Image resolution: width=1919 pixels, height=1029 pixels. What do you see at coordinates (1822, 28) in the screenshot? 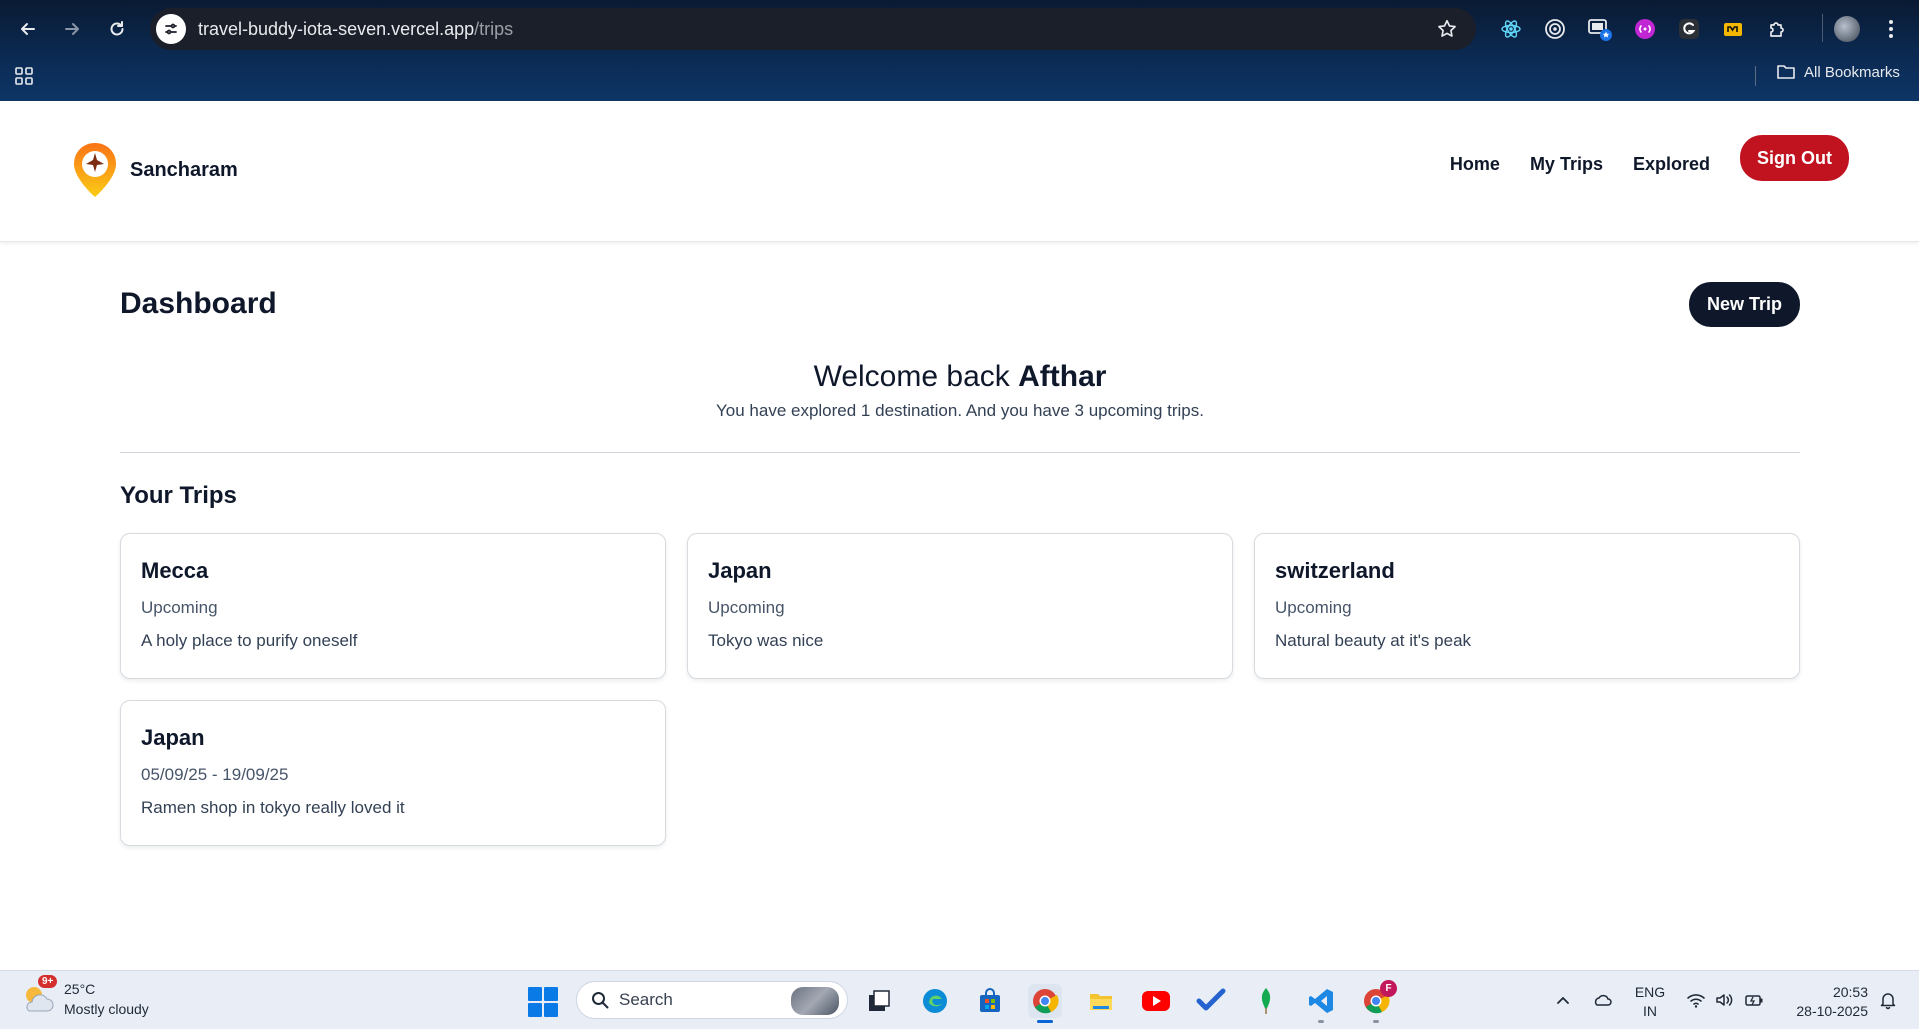
I see `toolbar-separator` at bounding box center [1822, 28].